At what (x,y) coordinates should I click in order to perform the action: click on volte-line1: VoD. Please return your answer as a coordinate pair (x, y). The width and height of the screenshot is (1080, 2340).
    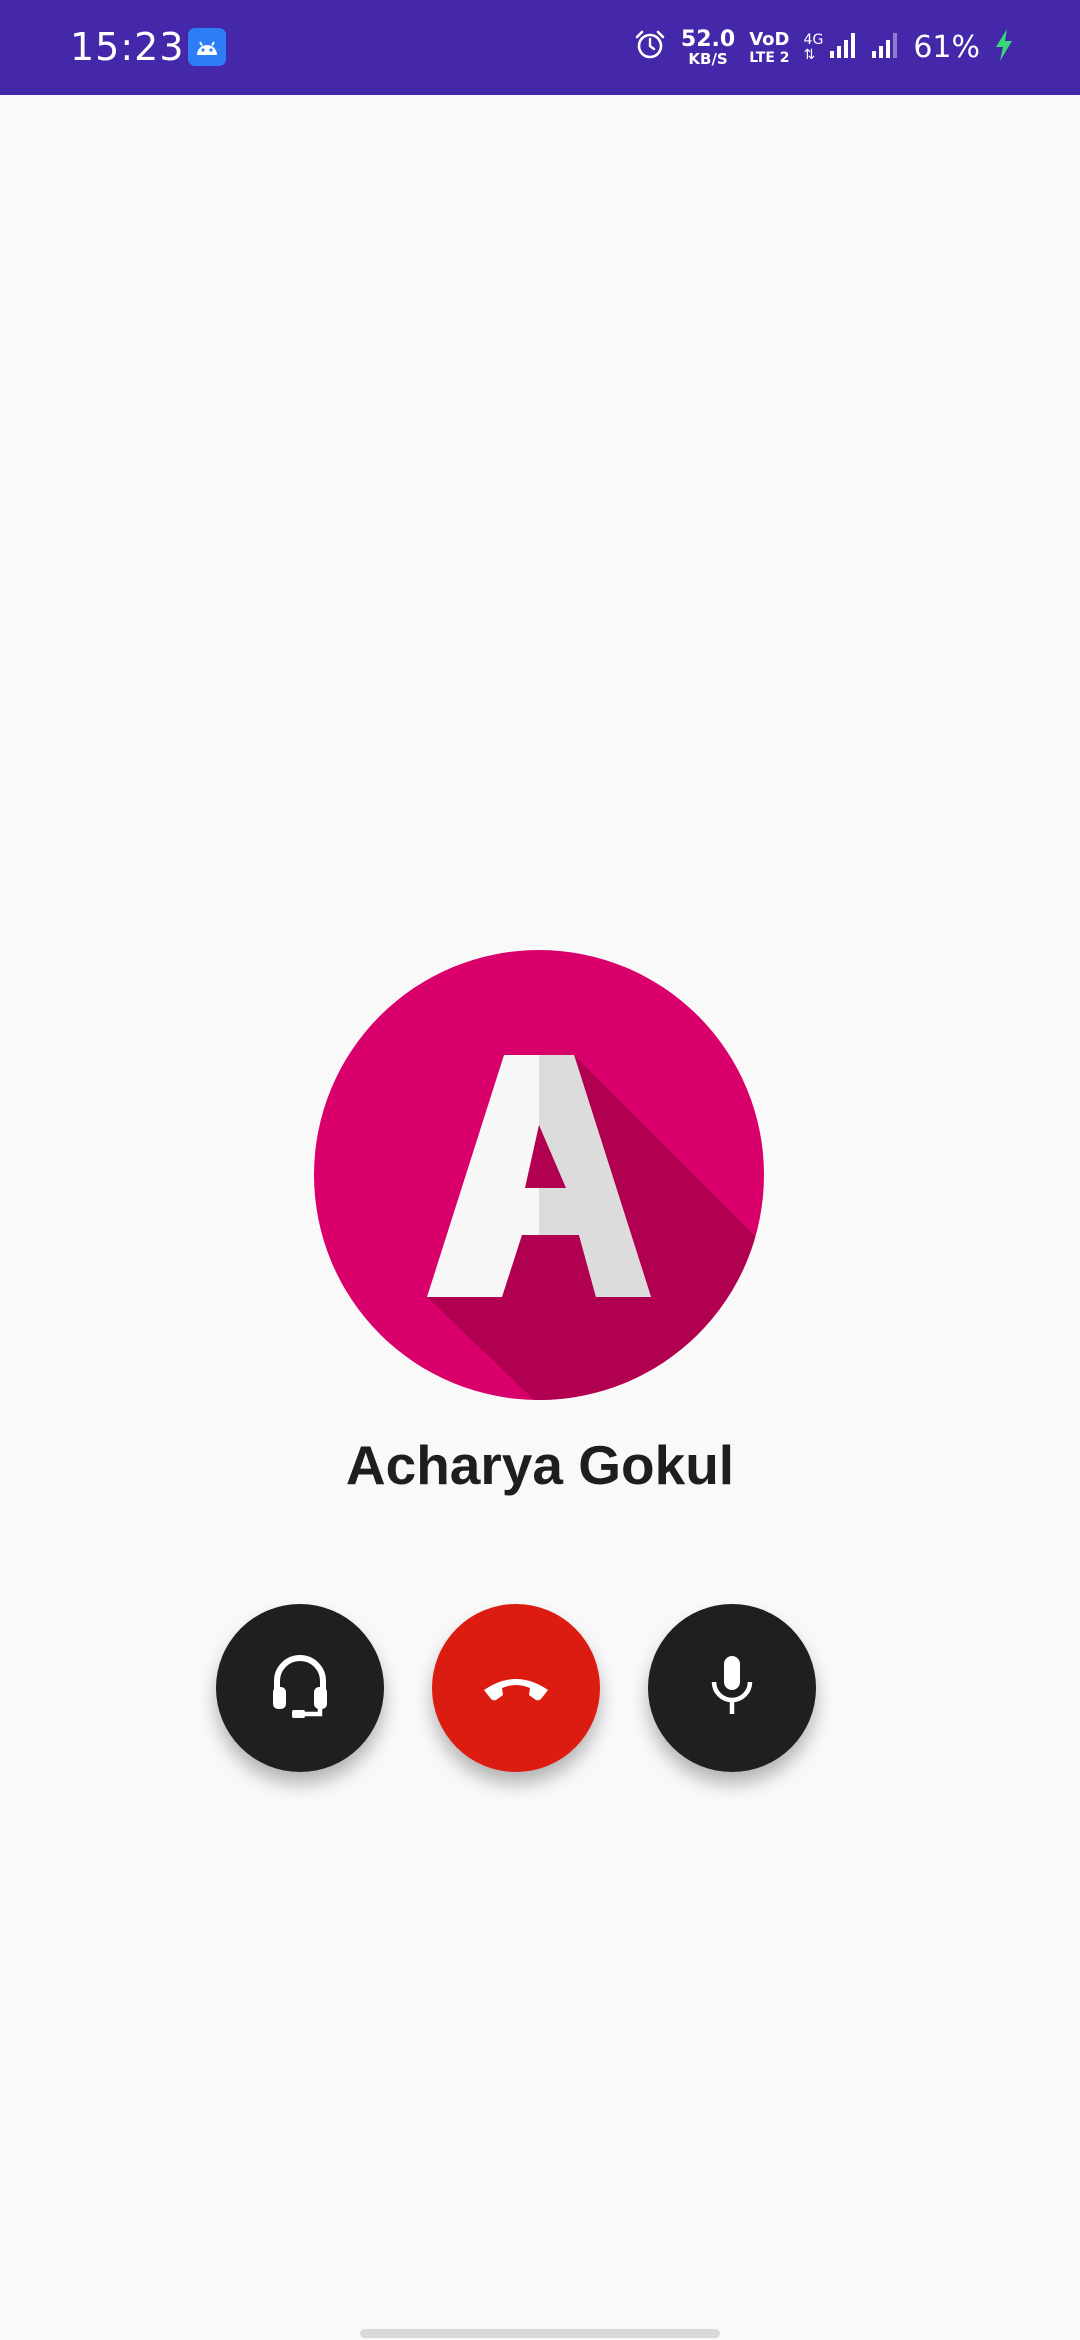
    Looking at the image, I should click on (769, 39).